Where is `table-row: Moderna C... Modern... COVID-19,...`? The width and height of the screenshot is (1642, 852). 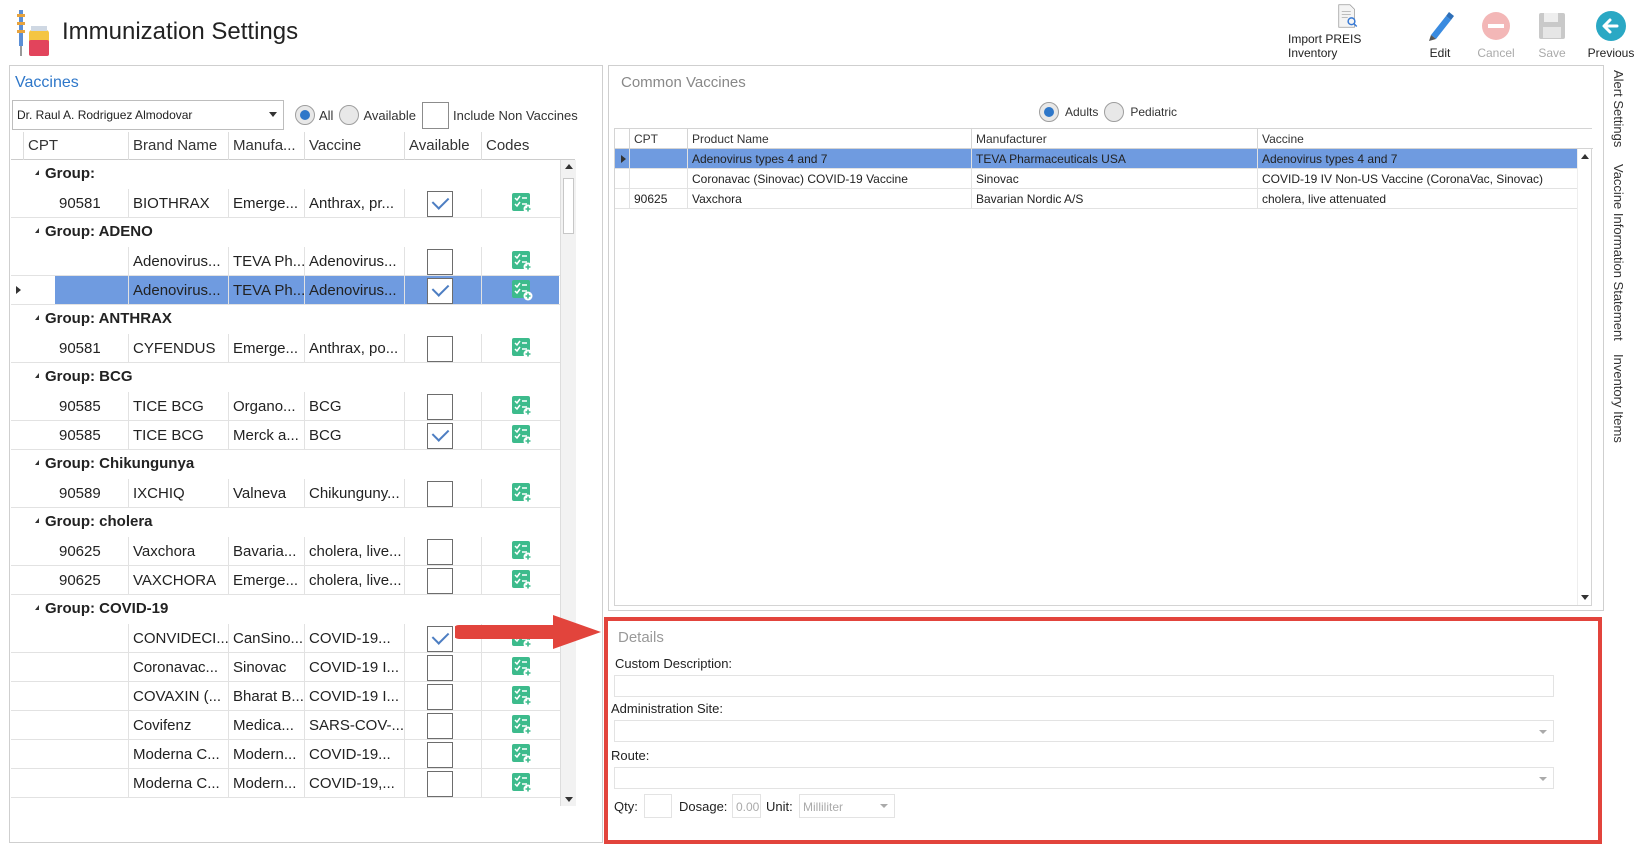 table-row: Moderna C... Modern... COVID-19,... is located at coordinates (293, 783).